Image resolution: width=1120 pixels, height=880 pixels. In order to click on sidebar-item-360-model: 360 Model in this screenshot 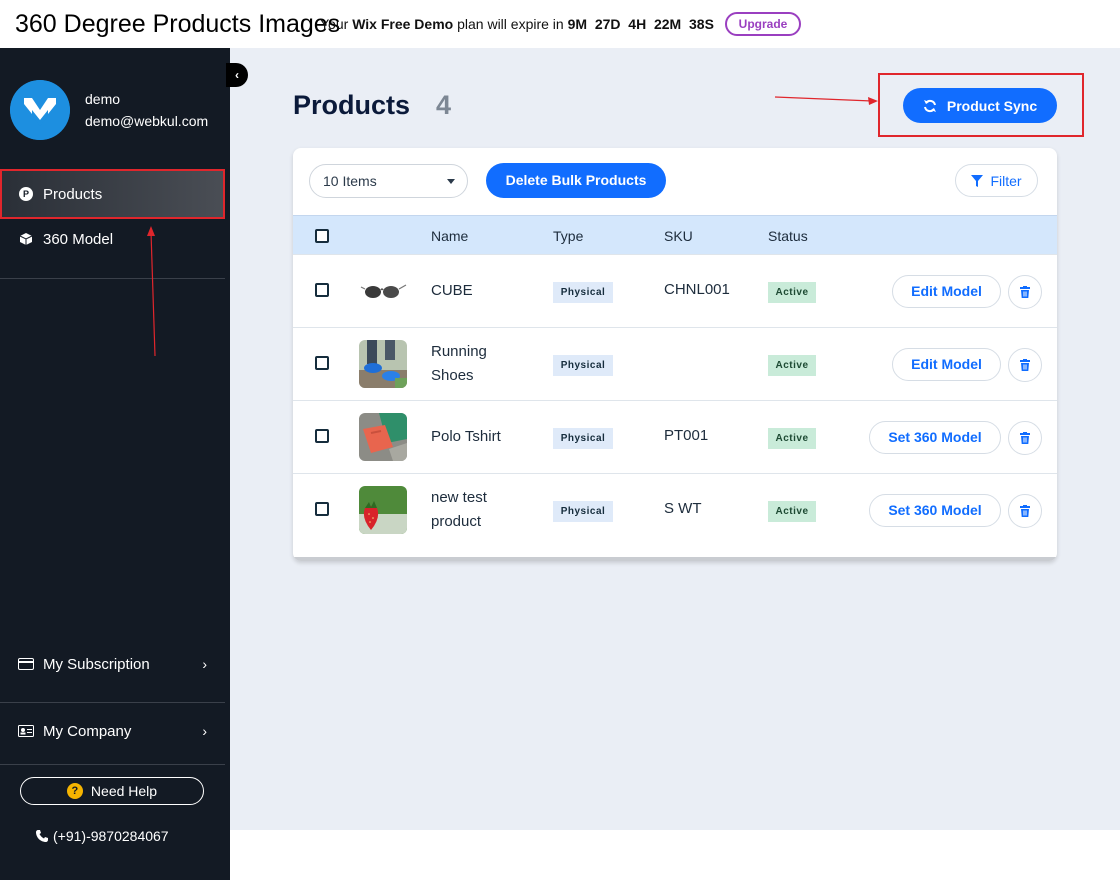, I will do `click(112, 239)`.